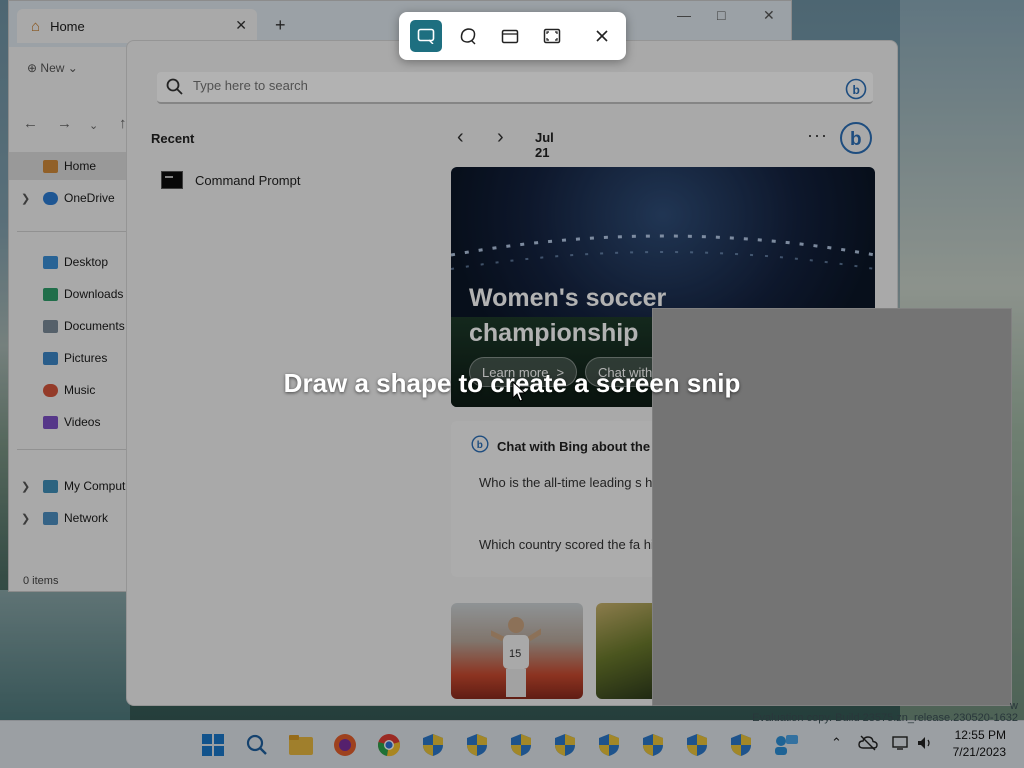 This screenshot has height=768, width=1024. I want to click on fullscreen-snip-button, so click(552, 36).